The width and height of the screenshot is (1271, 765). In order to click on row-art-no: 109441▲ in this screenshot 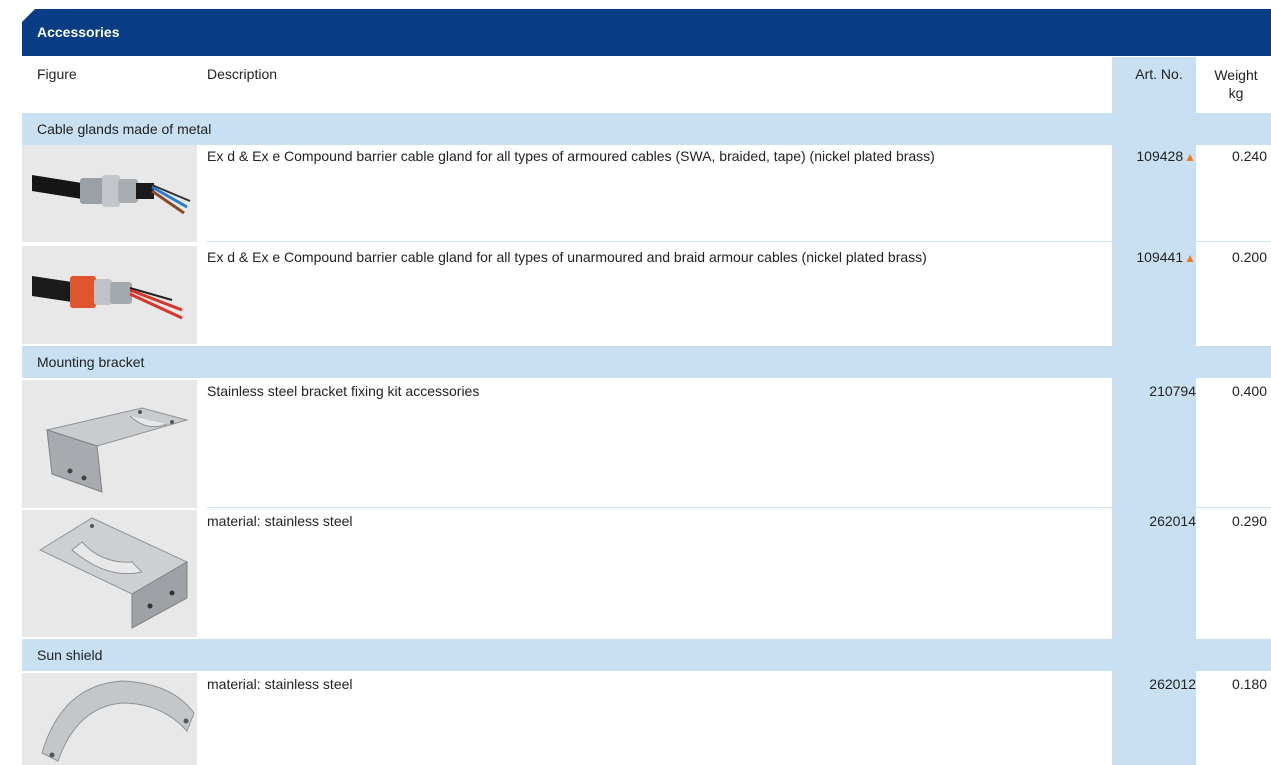, I will do `click(1159, 256)`.